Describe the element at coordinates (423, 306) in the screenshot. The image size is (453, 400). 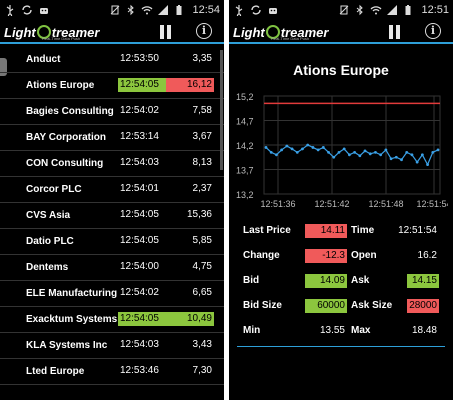
I see `ask-size-value: 28000` at that location.